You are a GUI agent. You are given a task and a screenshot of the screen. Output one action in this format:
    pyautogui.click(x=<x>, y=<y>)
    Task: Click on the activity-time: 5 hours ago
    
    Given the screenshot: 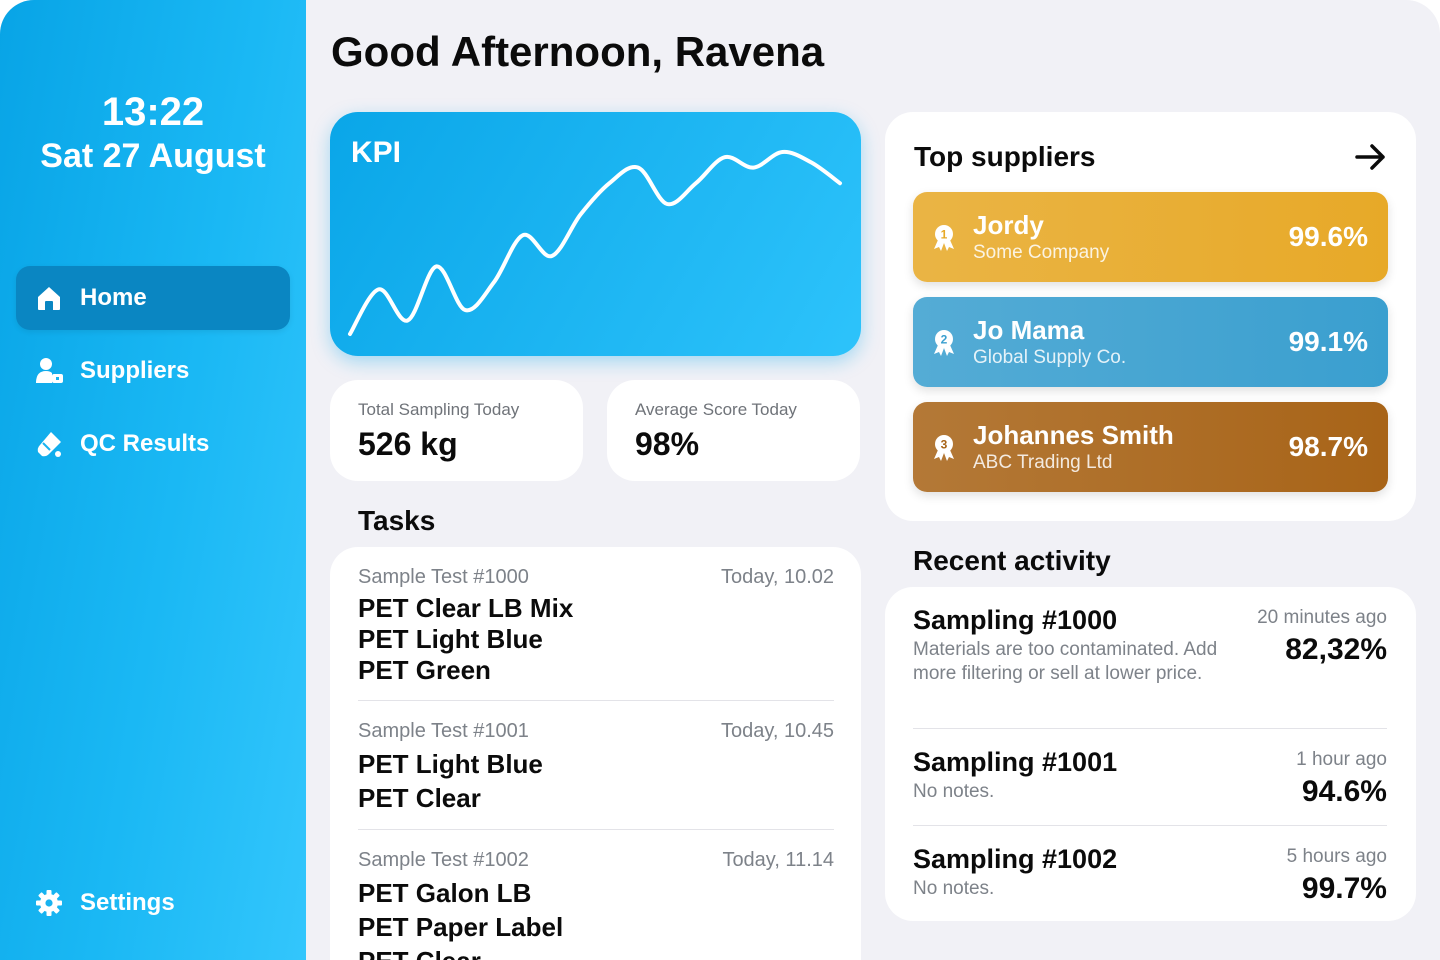 What is the action you would take?
    pyautogui.click(x=1336, y=856)
    